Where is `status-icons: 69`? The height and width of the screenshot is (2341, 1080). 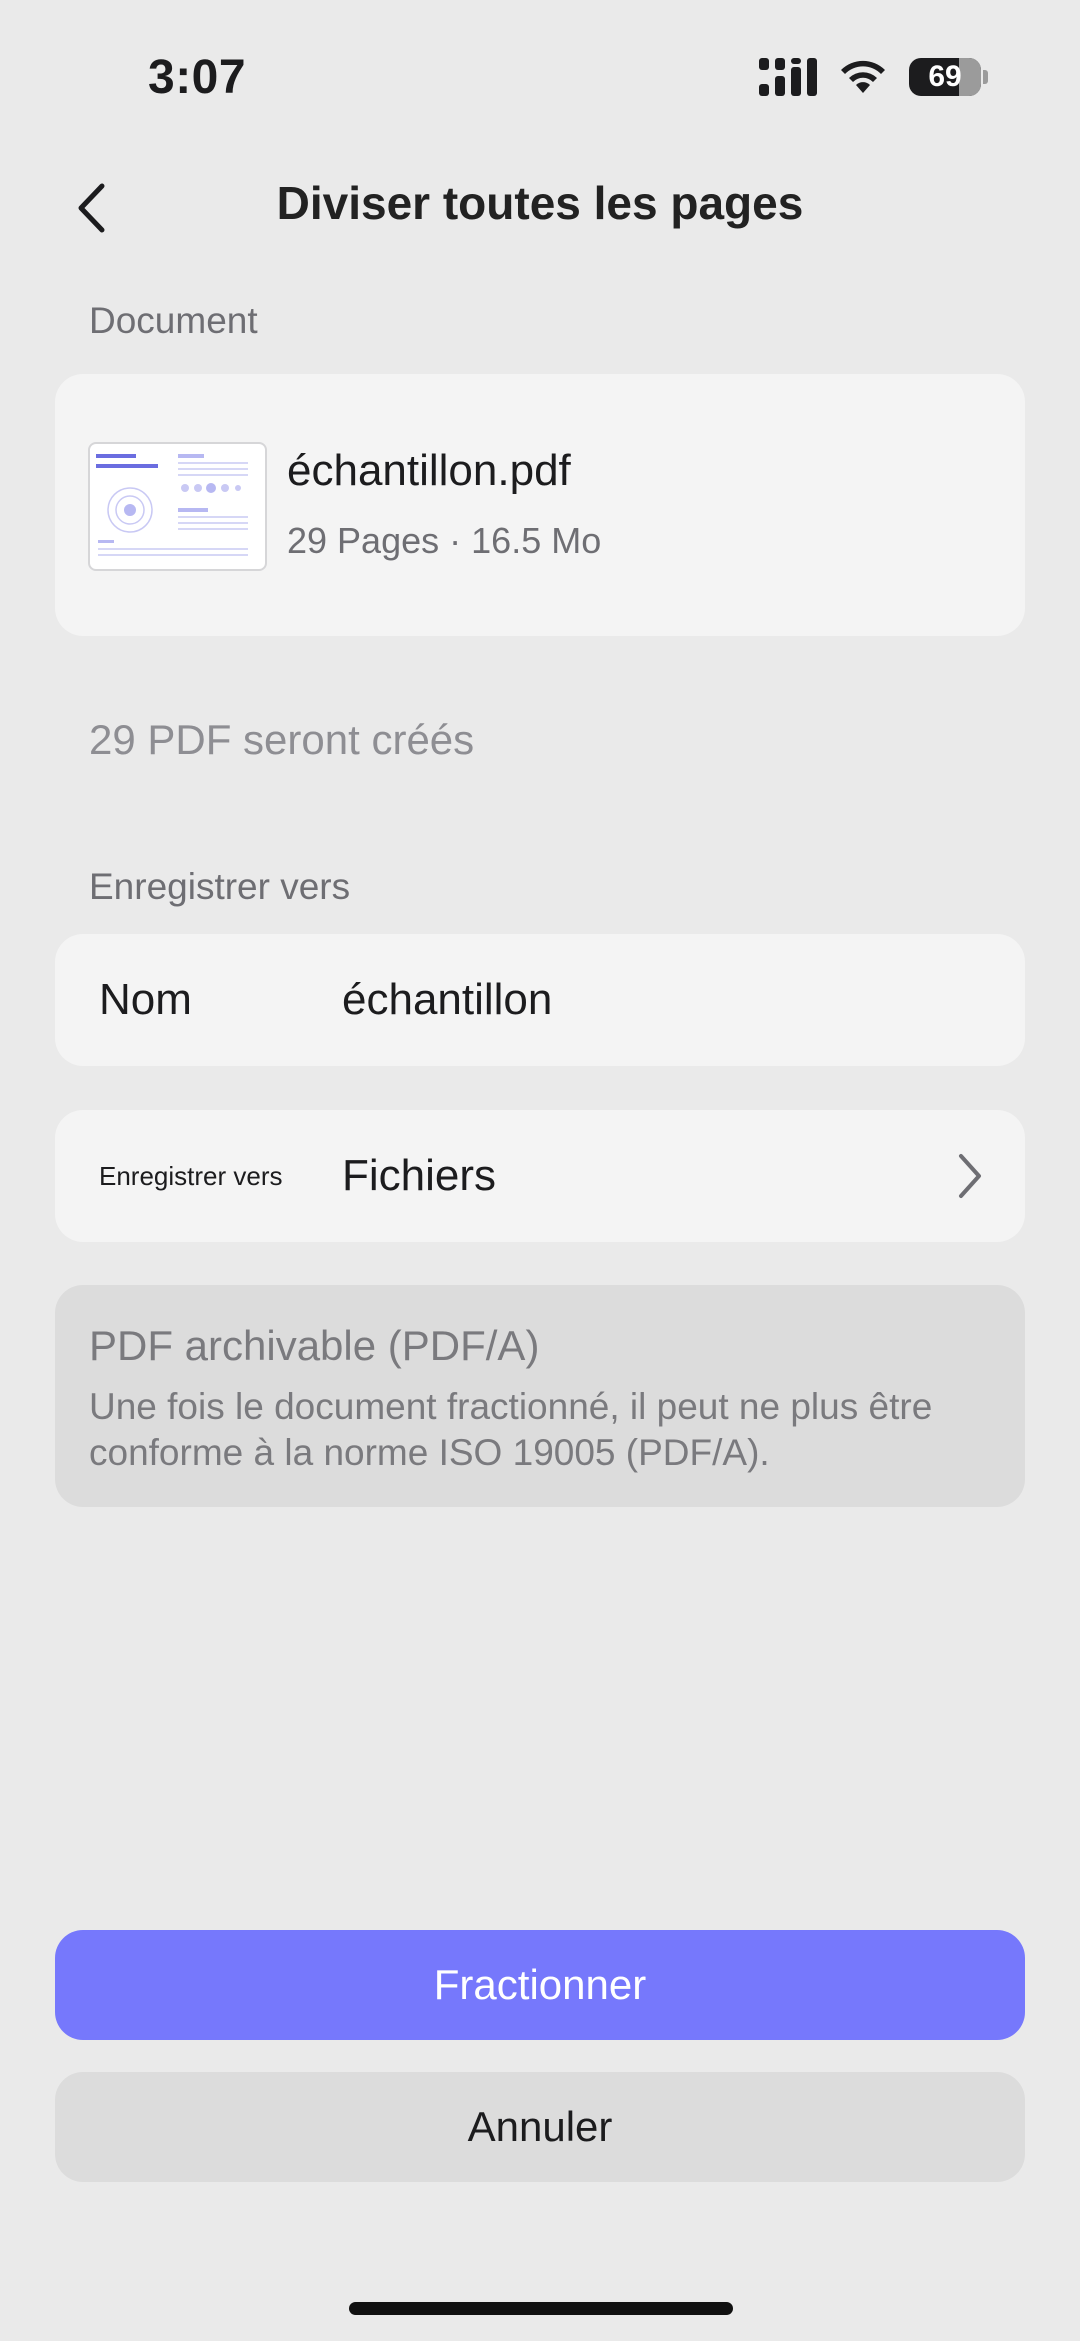 status-icons: 69 is located at coordinates (873, 77).